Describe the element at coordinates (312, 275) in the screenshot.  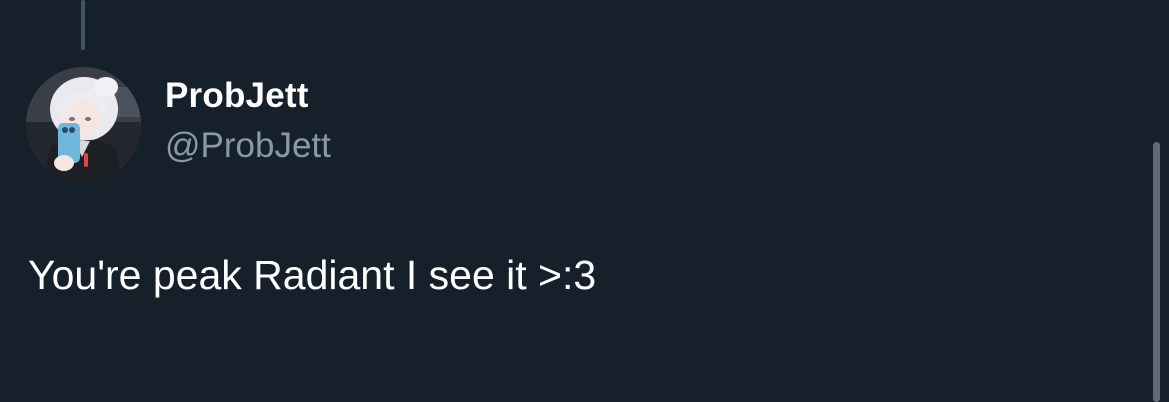
I see `tweet-text: You're peak Radiant I see it >:3` at that location.